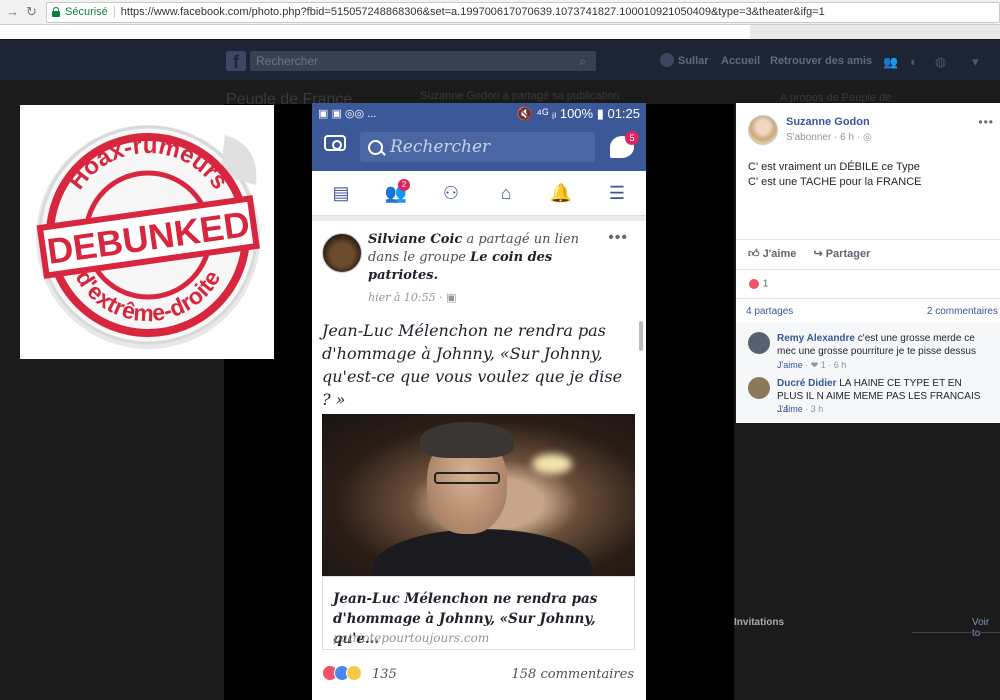 Image resolution: width=1000 pixels, height=700 pixels. I want to click on share-icon: ↪, so click(817, 254).